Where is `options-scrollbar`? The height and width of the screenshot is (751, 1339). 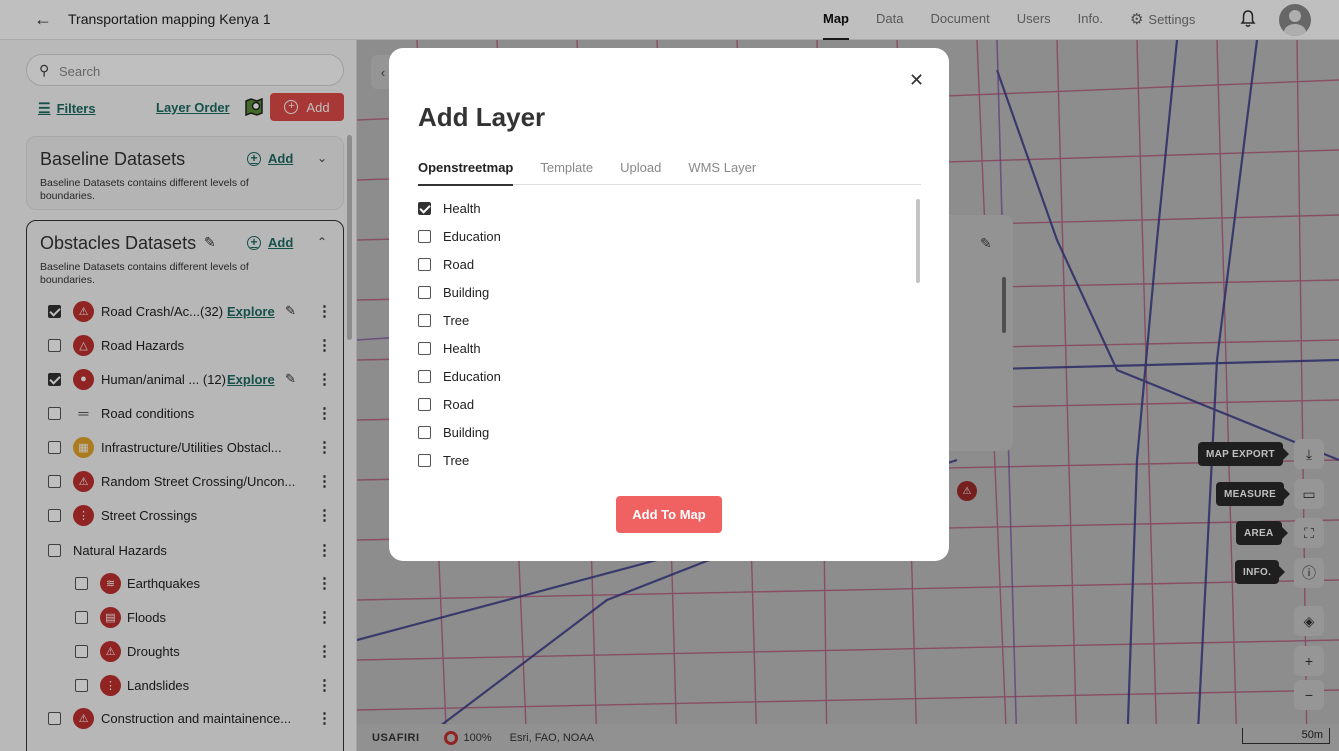
options-scrollbar is located at coordinates (918, 241).